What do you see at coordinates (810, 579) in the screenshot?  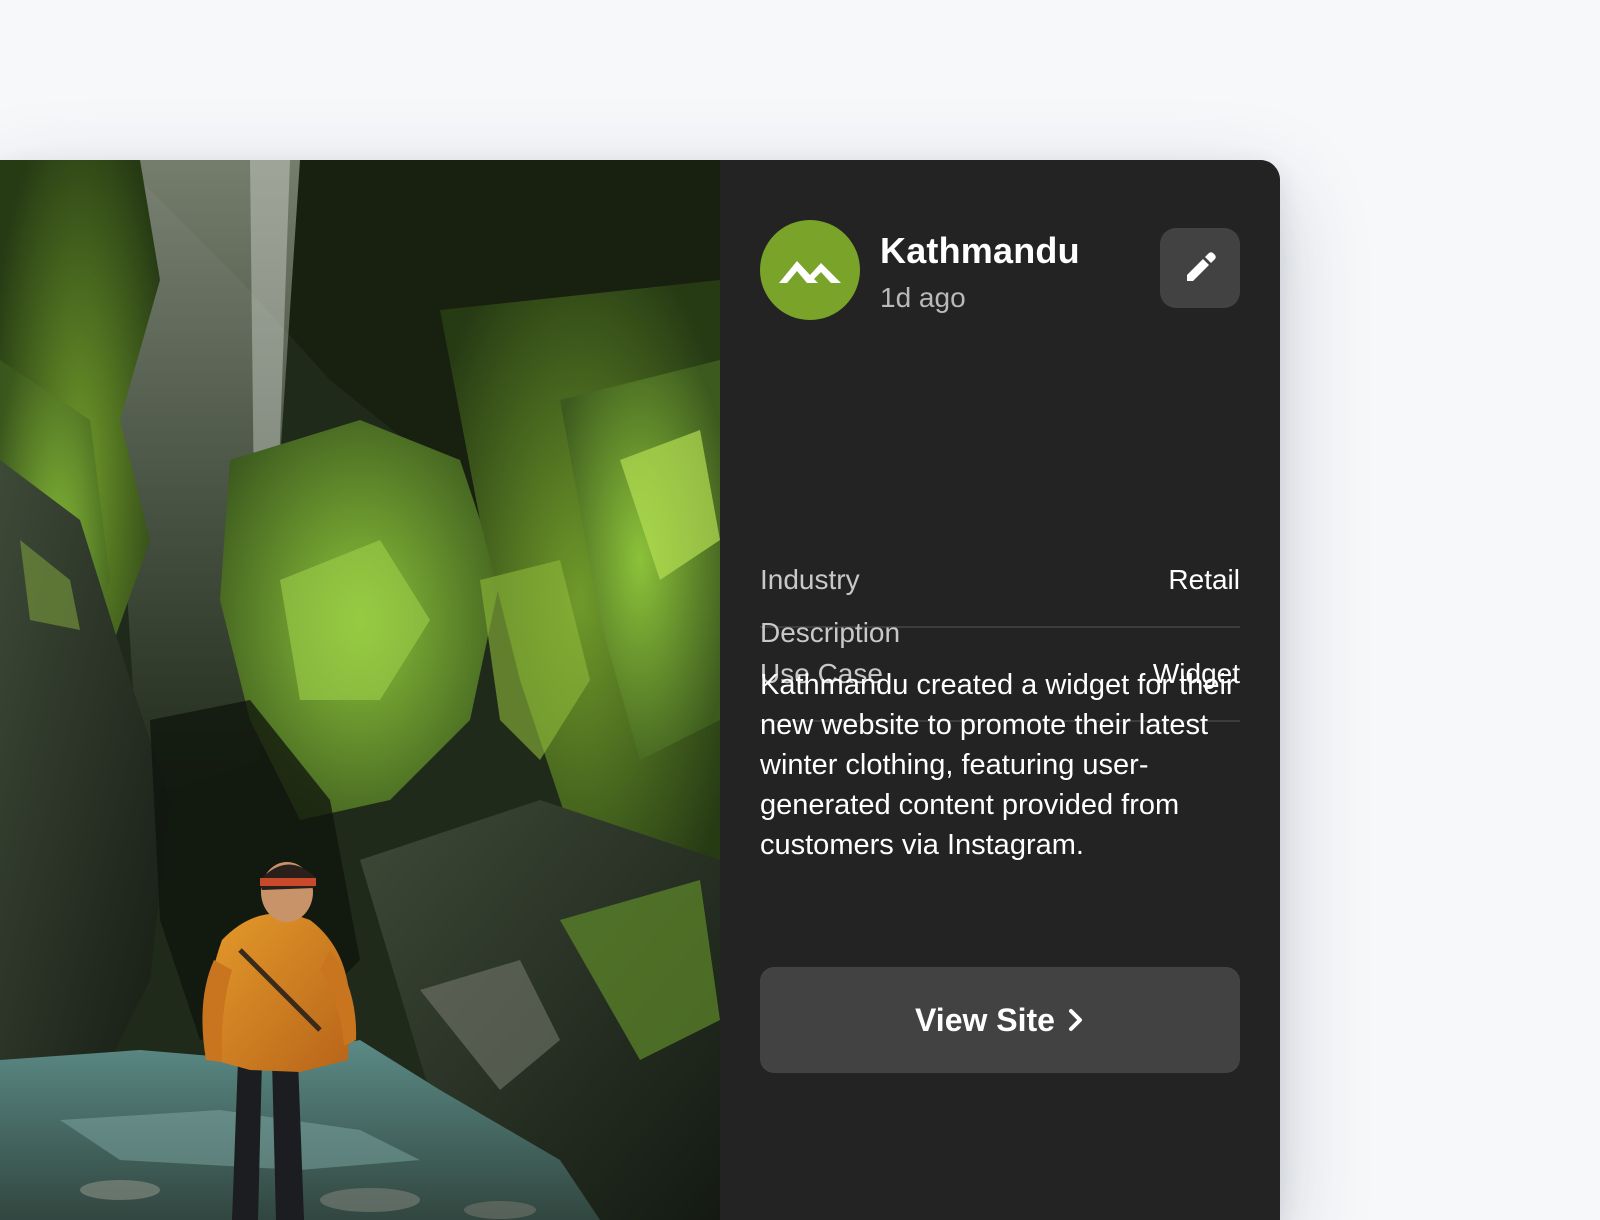 I see `detail-label: Industry` at bounding box center [810, 579].